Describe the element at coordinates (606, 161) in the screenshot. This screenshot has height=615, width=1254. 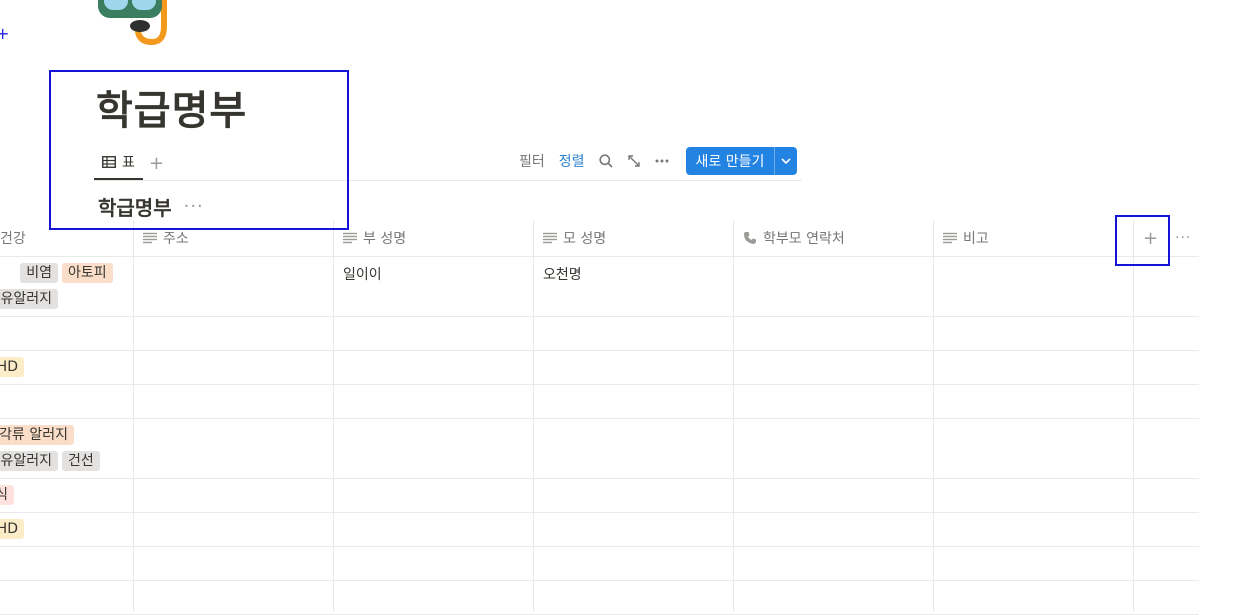
I see `search-icon` at that location.